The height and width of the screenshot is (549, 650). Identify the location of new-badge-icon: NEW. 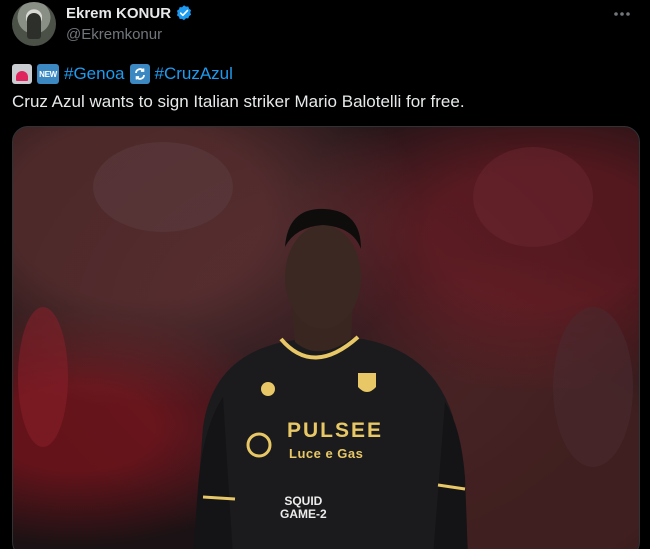
(48, 74).